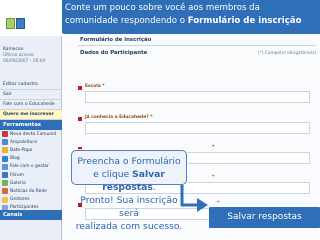  I want to click on chat-tool-icon, so click(5, 150).